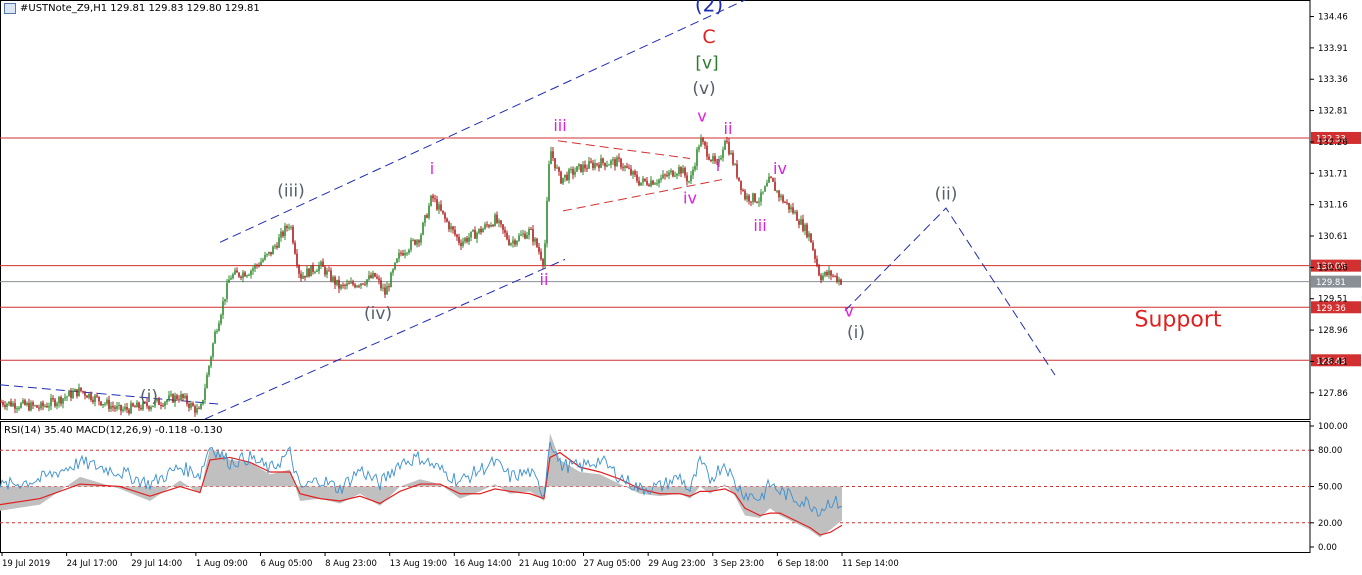  Describe the element at coordinates (482, 564) in the screenshot. I see `time-tick-label: 16 Aug 14:00` at that location.